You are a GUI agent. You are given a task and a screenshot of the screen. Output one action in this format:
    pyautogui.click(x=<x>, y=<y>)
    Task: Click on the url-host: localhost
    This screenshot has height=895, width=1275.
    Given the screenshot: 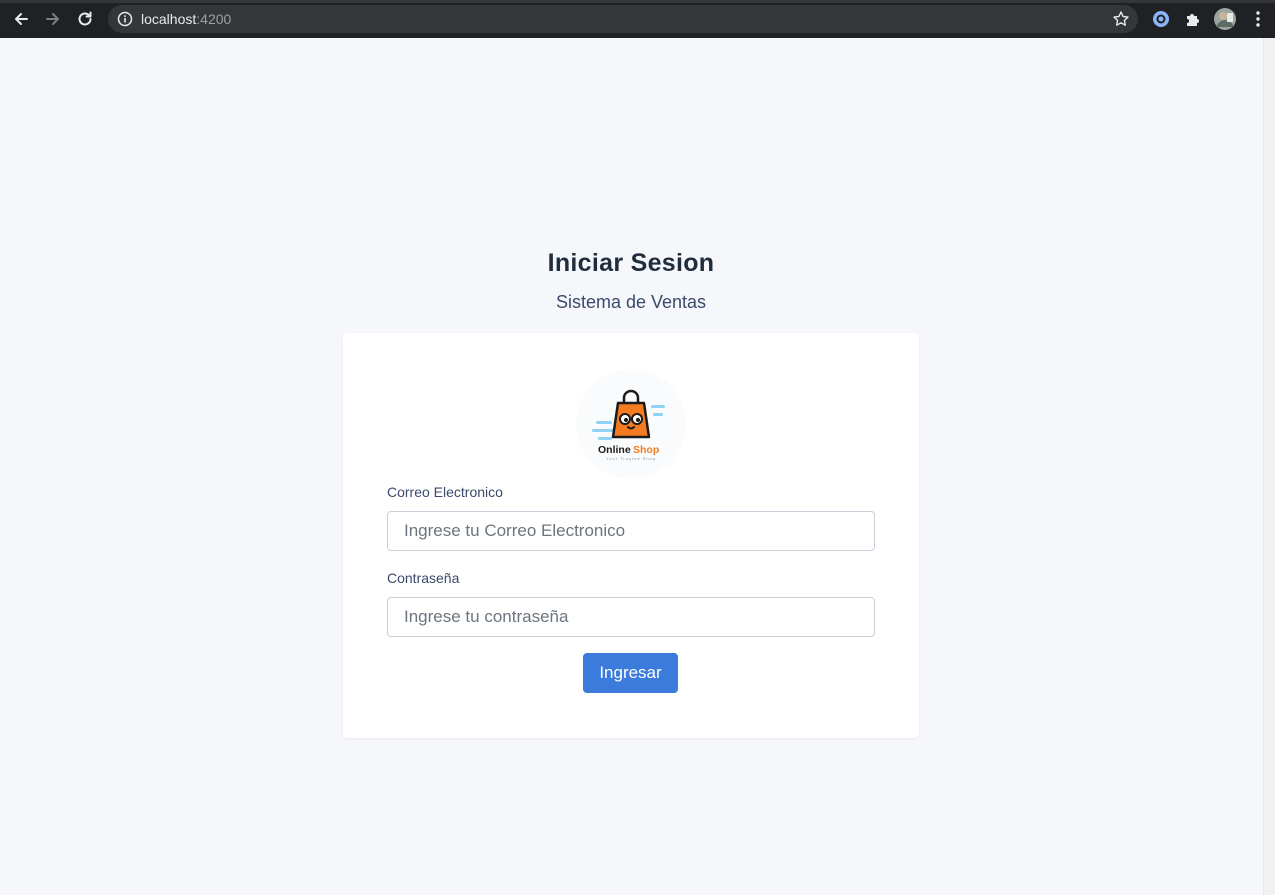 What is the action you would take?
    pyautogui.click(x=169, y=19)
    